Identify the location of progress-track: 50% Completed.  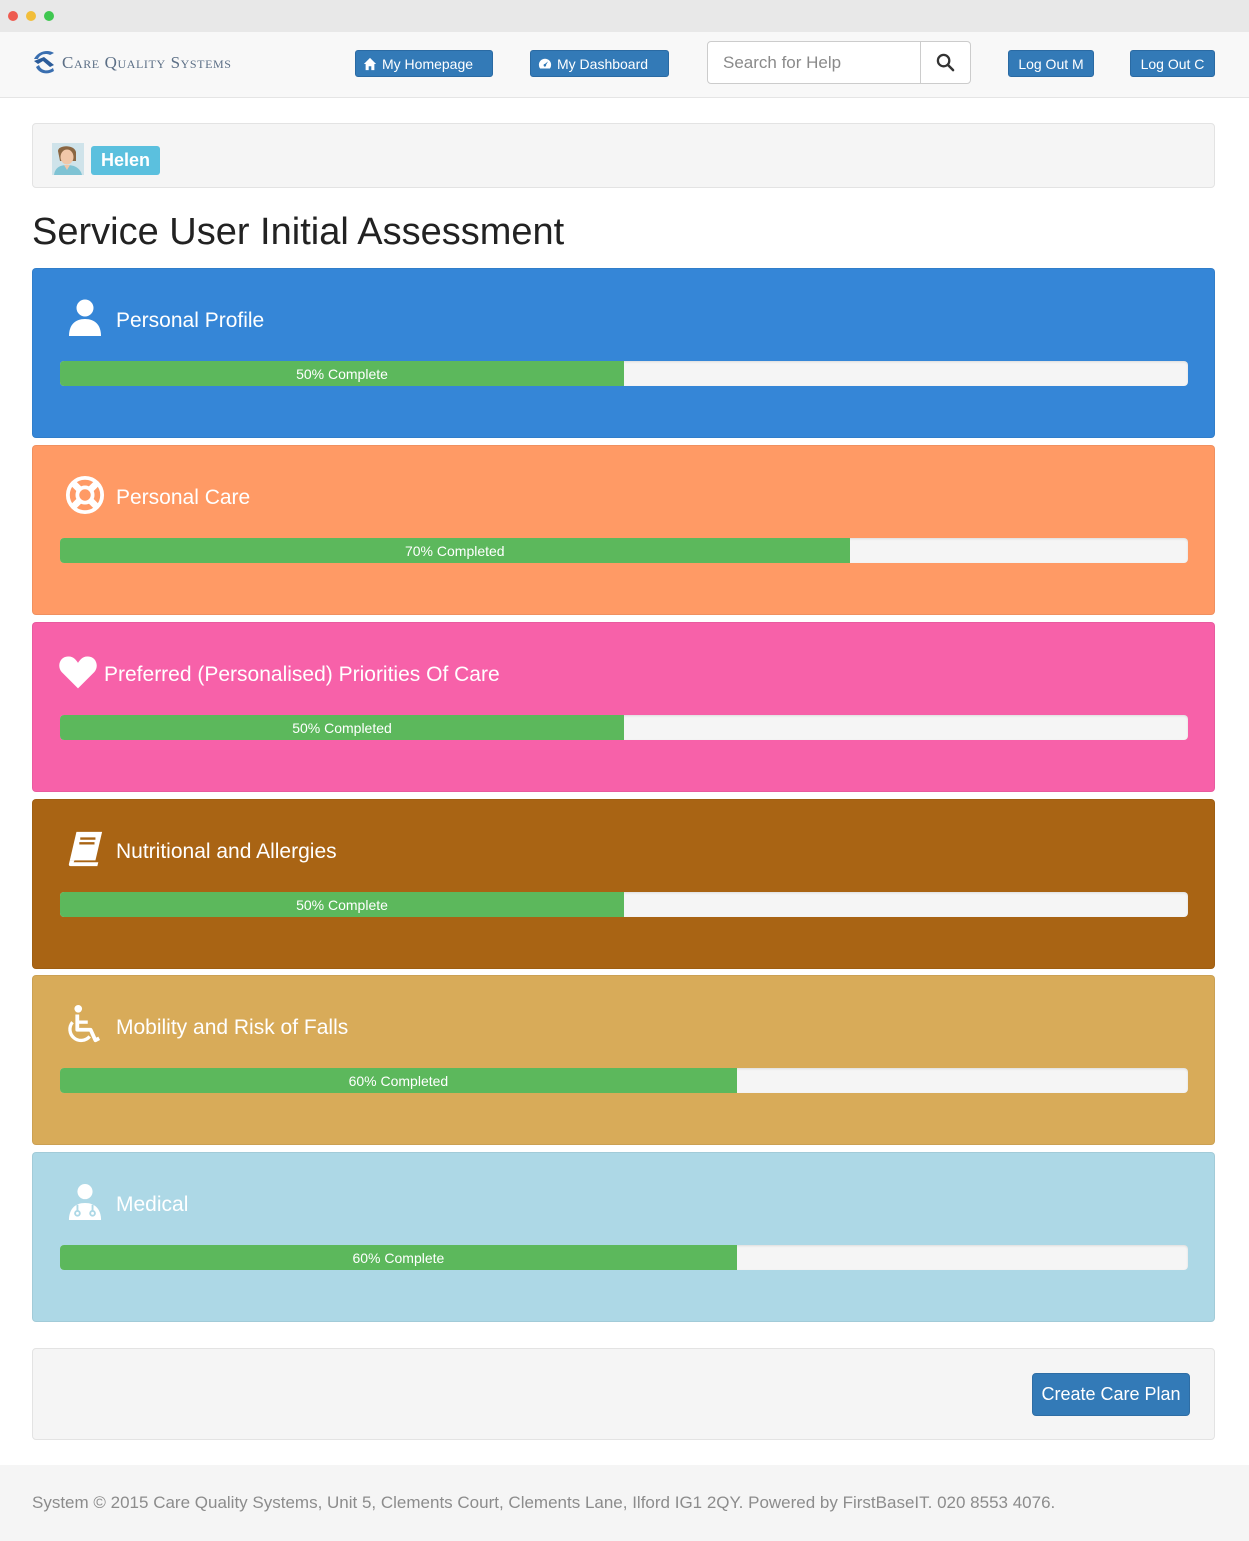
(624, 727).